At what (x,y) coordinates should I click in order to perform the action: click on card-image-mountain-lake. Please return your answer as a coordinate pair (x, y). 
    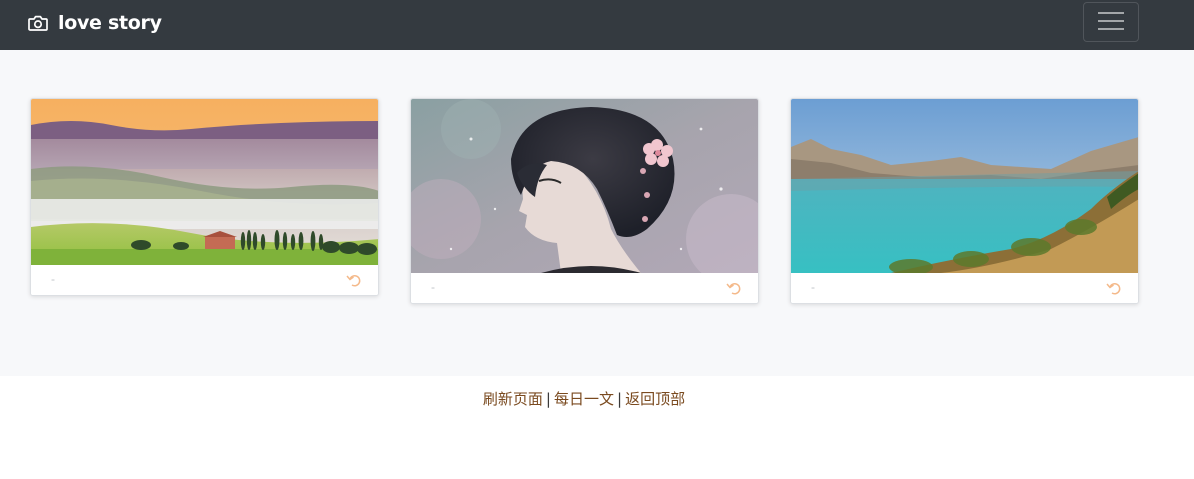
    Looking at the image, I should click on (964, 186).